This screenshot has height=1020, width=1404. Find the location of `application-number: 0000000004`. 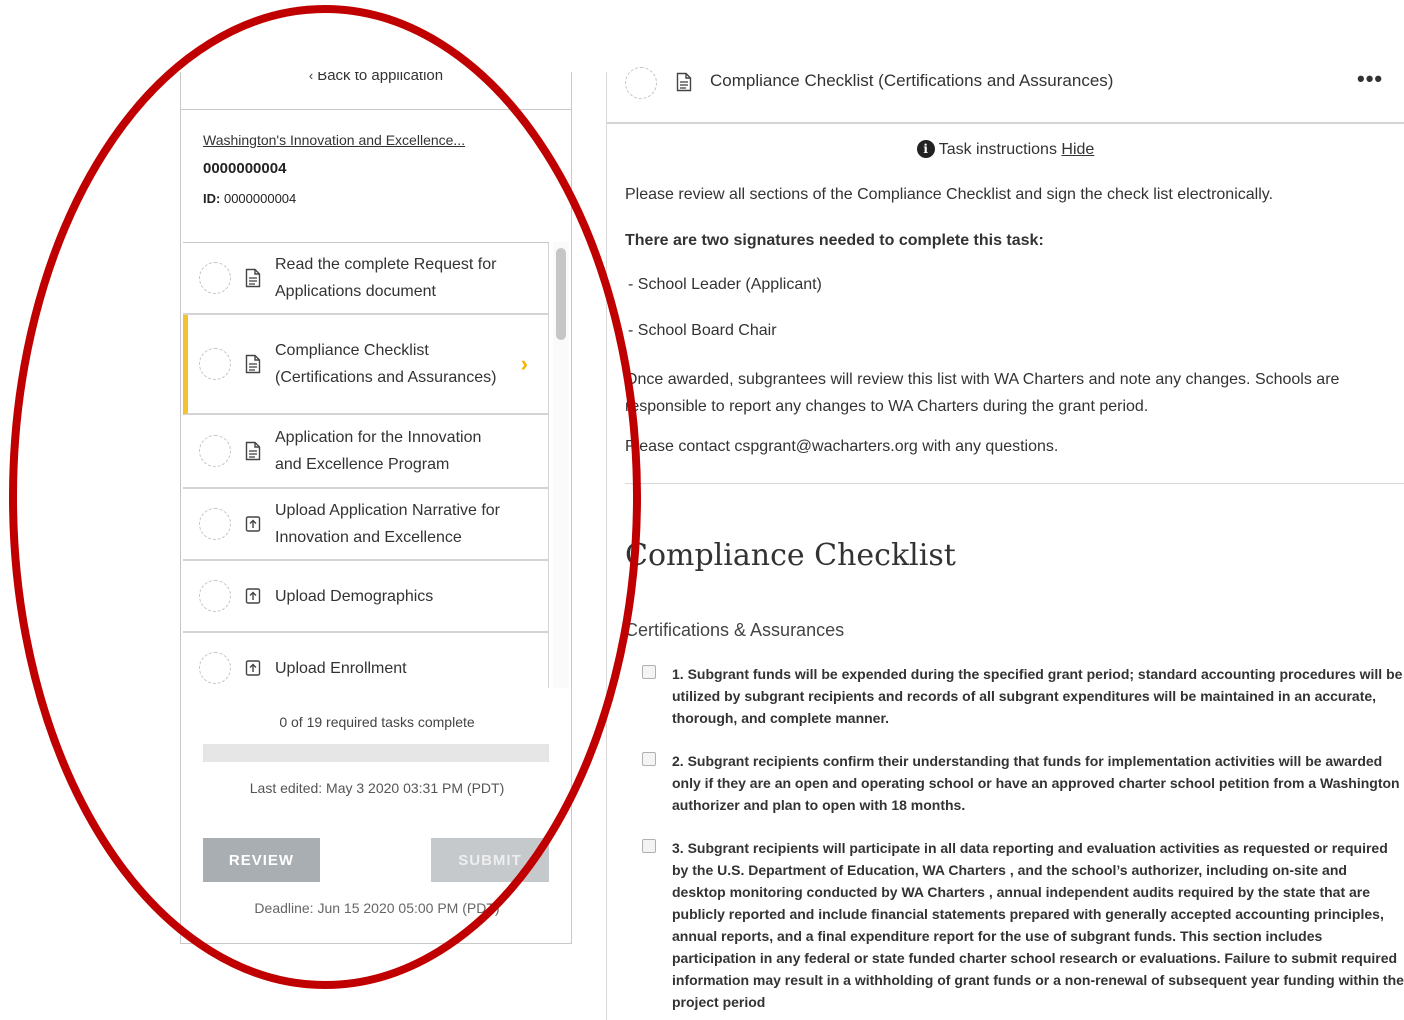

application-number: 0000000004 is located at coordinates (245, 168).